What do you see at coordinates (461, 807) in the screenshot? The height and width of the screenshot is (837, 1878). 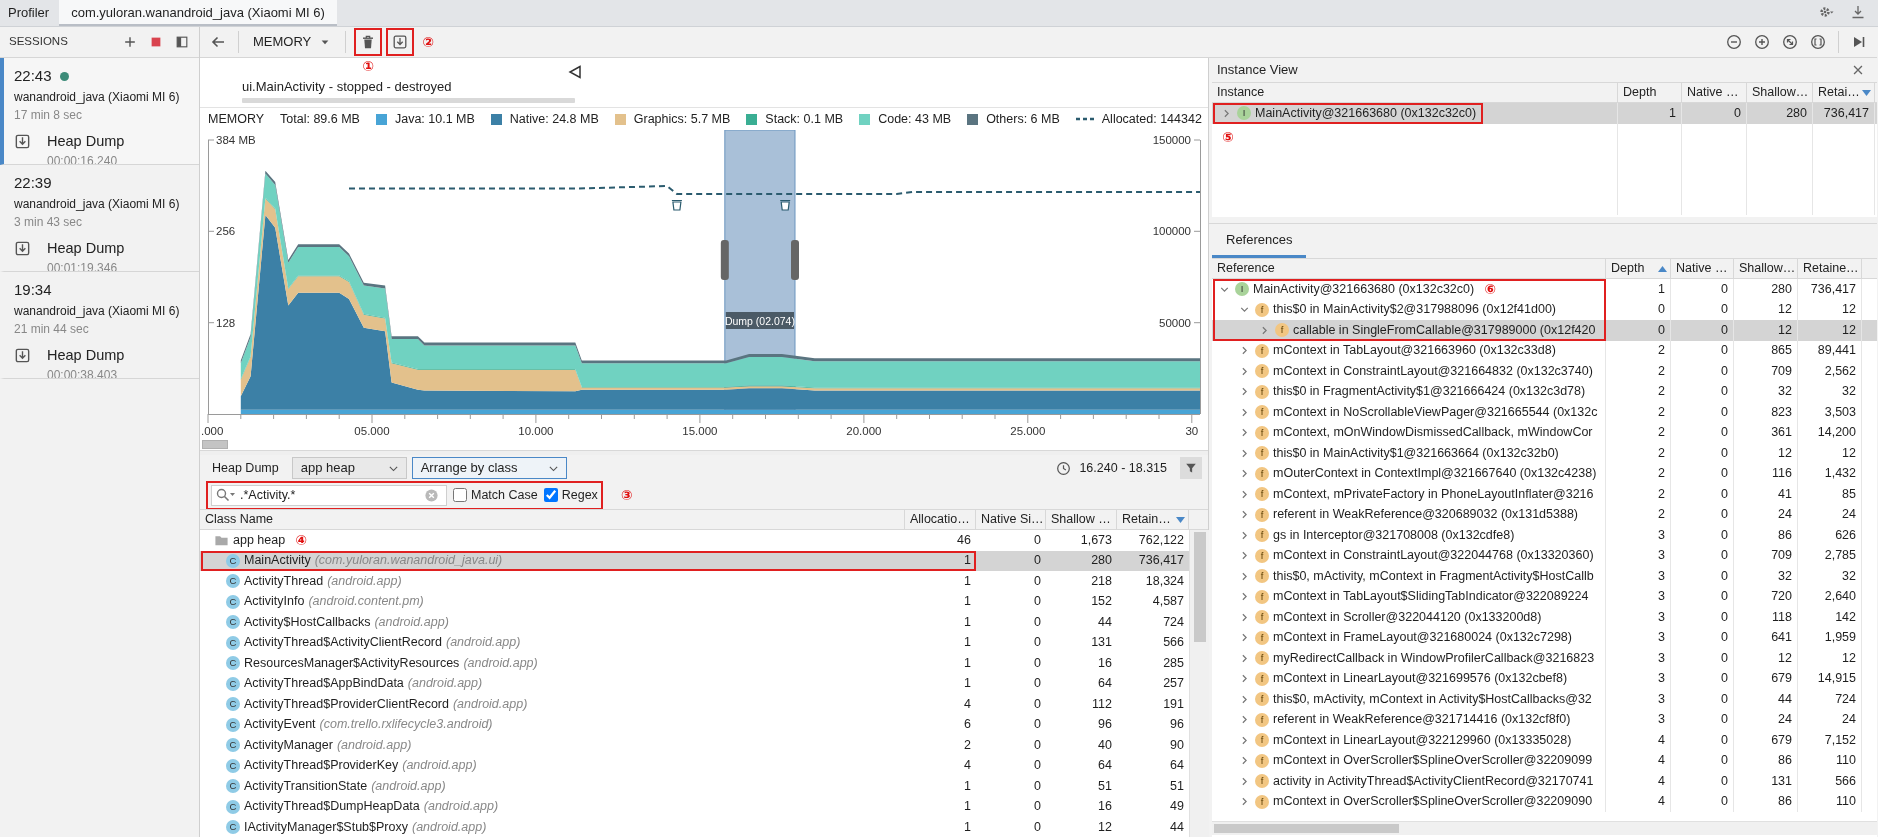 I see `package-name: (android.app)` at bounding box center [461, 807].